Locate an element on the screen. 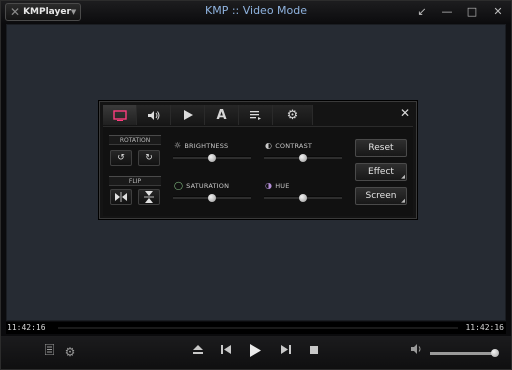  rotate-left-button: ↺ is located at coordinates (121, 158).